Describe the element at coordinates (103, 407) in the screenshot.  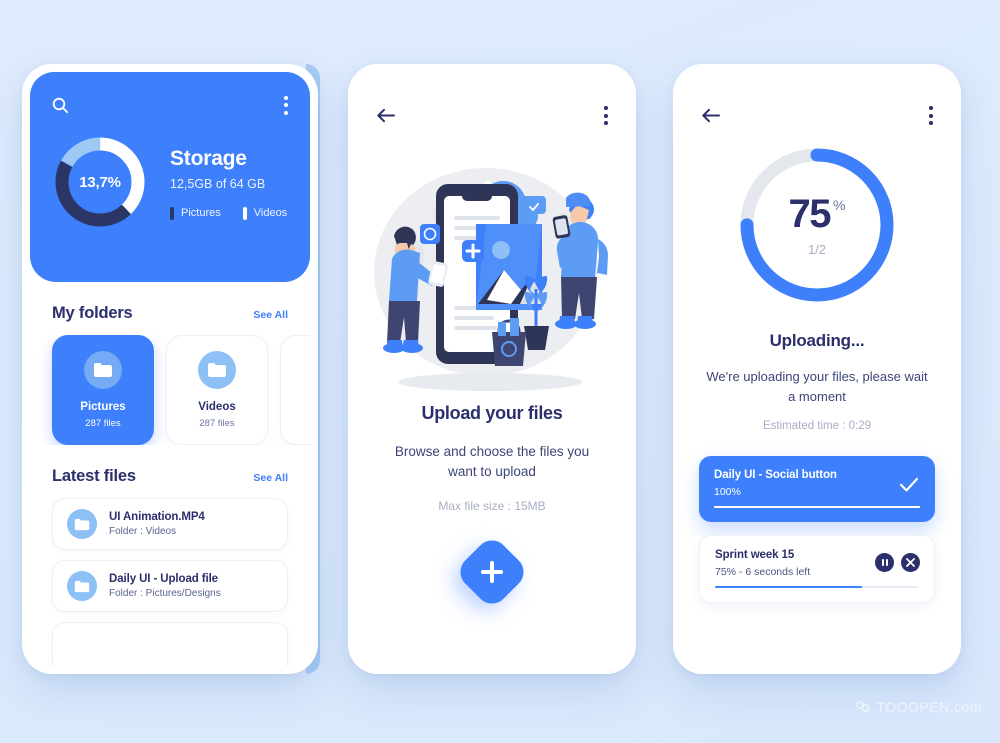
I see `folder-name: Pictures` at that location.